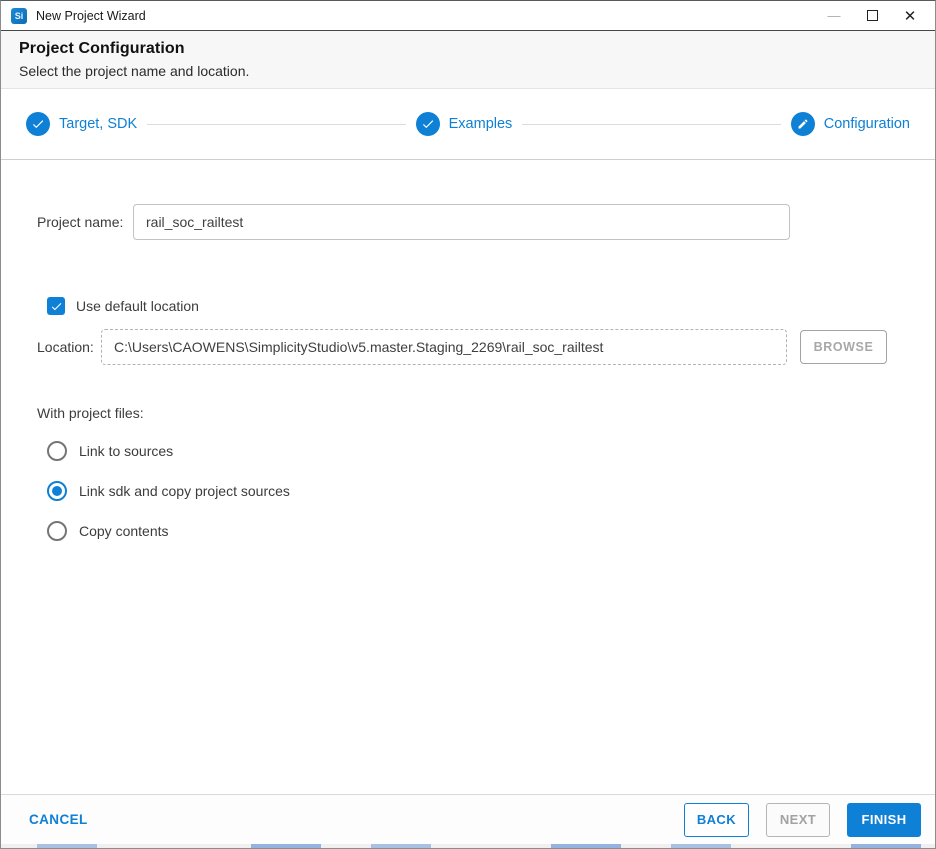  What do you see at coordinates (137, 306) in the screenshot?
I see `use-default-location-label: Use default location` at bounding box center [137, 306].